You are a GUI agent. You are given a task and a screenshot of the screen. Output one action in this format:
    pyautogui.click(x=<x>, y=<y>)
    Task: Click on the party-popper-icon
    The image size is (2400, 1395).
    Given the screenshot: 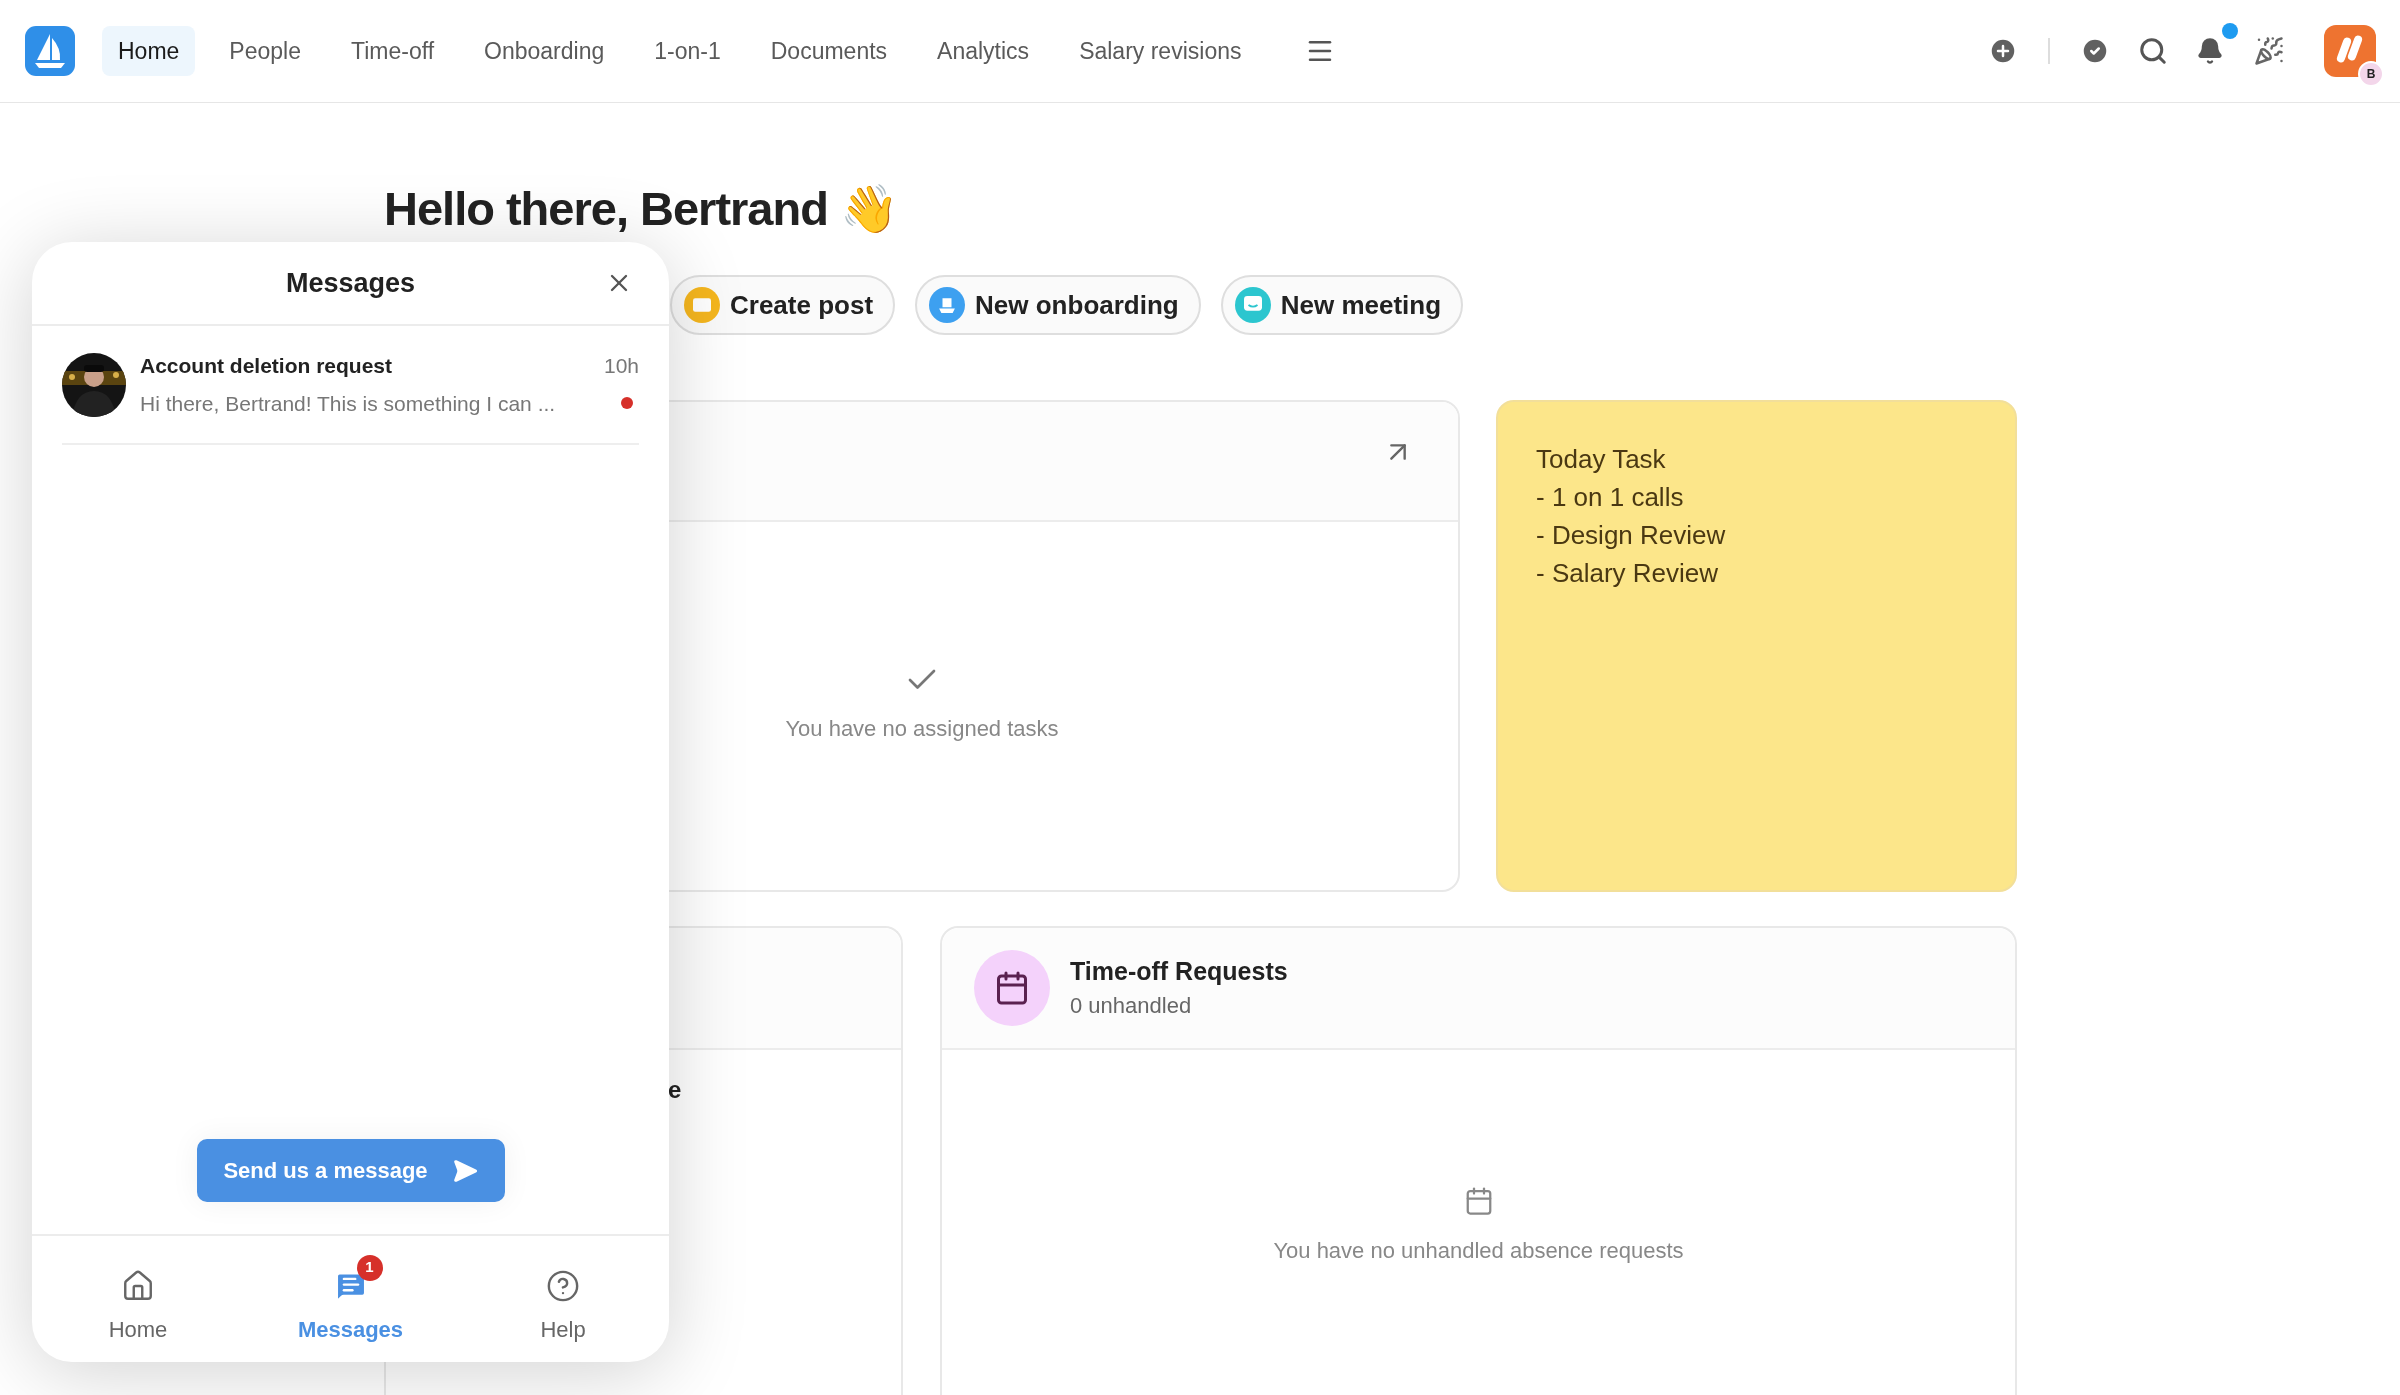 What is the action you would take?
    pyautogui.click(x=2269, y=51)
    